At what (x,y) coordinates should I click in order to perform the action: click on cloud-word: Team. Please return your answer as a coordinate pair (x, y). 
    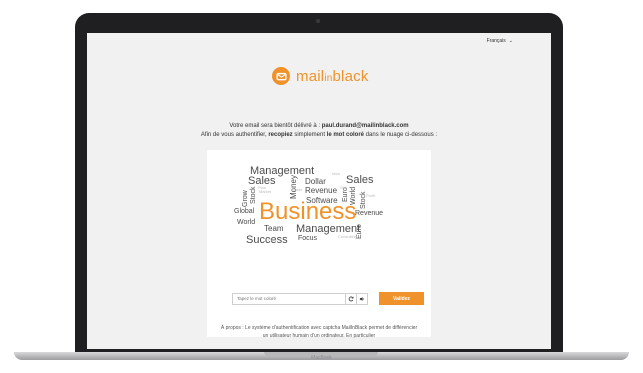
    Looking at the image, I should click on (274, 228).